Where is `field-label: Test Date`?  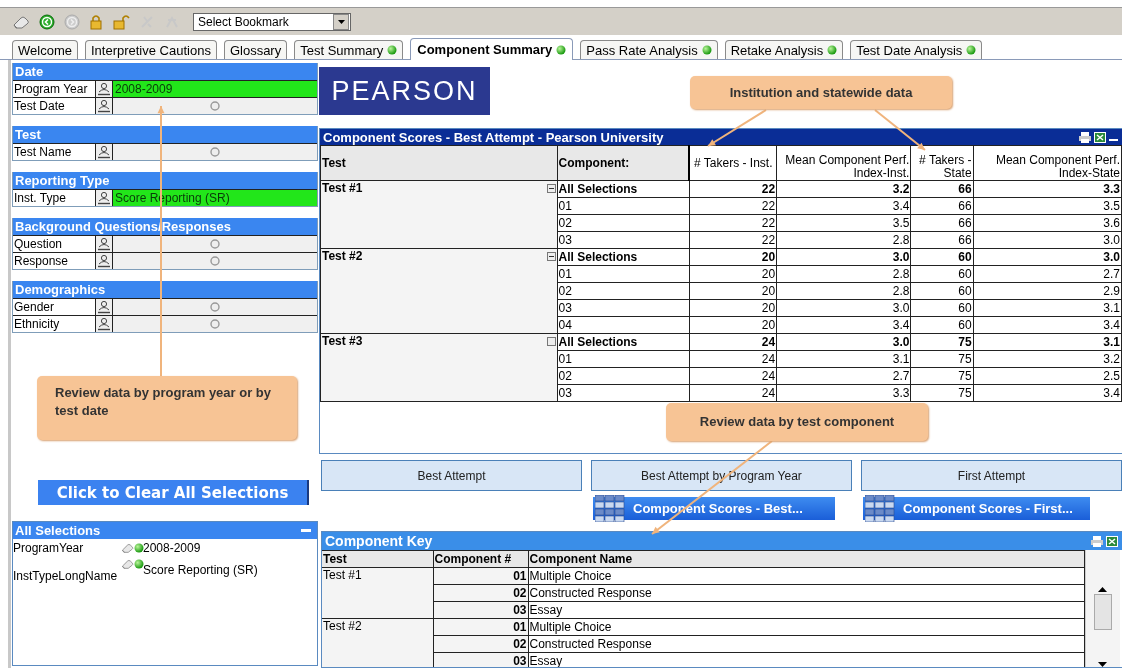
field-label: Test Date is located at coordinates (54, 106).